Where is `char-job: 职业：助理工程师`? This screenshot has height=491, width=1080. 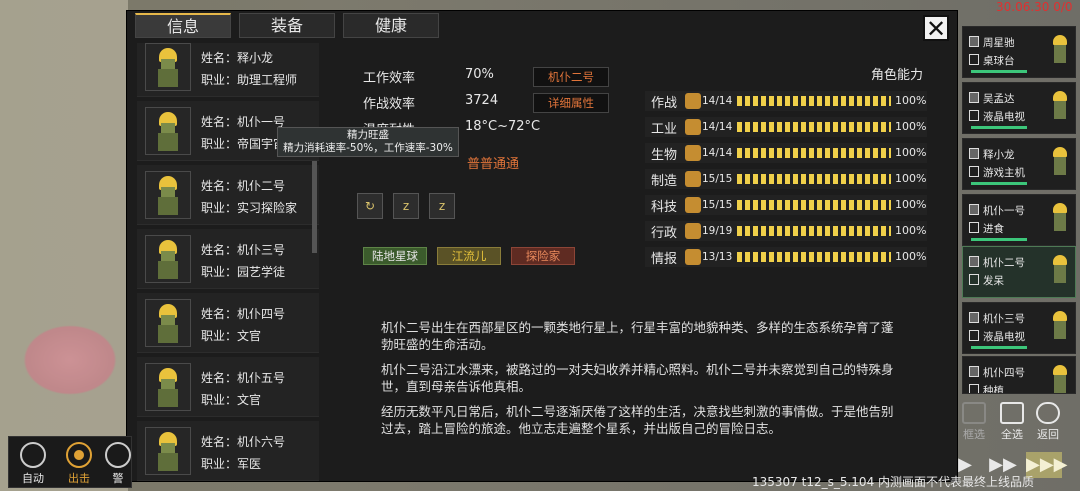 char-job: 职业：助理工程师 is located at coordinates (249, 80).